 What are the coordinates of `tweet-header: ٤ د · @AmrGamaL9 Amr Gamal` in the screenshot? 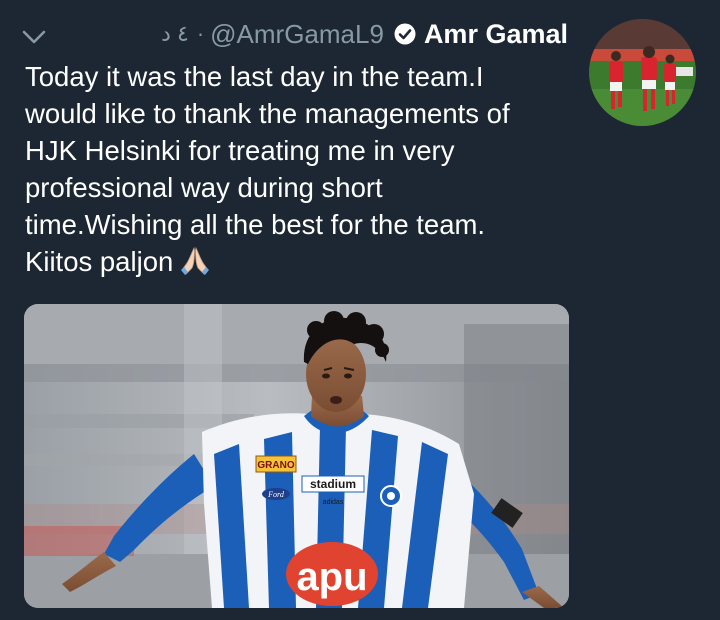 It's located at (364, 34).